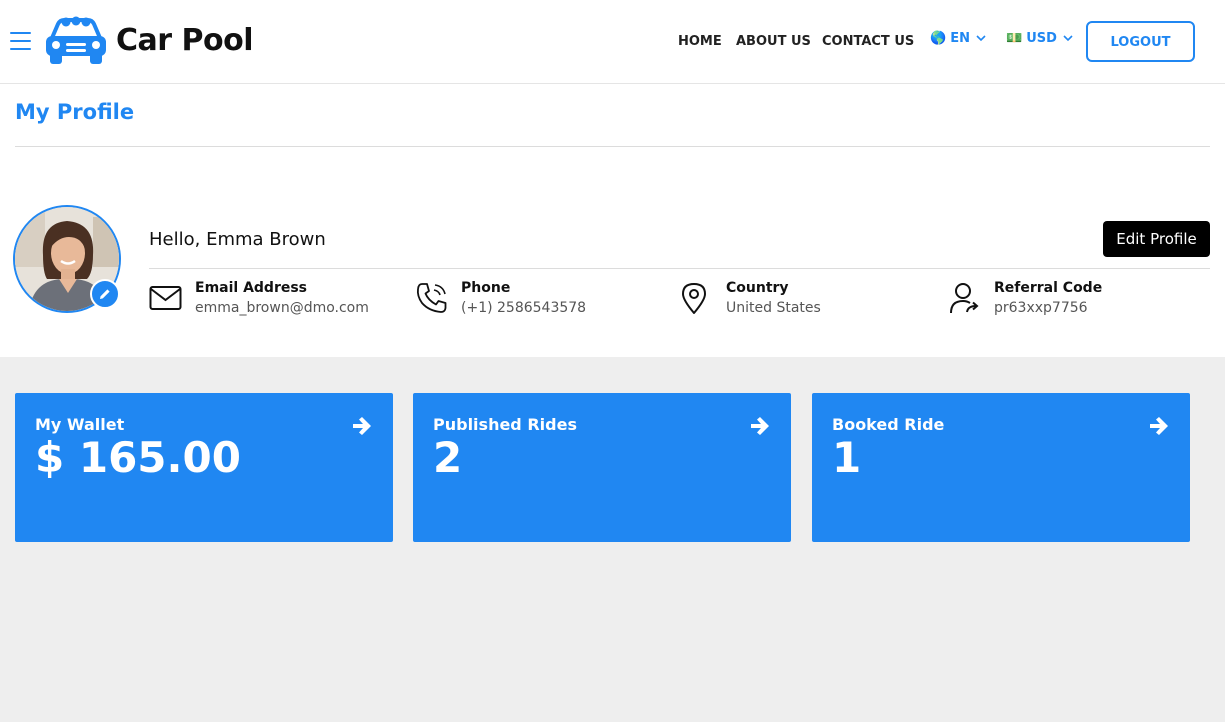 Image resolution: width=1225 pixels, height=722 pixels. Describe the element at coordinates (185, 40) in the screenshot. I see `brand-name: Car Pool` at that location.